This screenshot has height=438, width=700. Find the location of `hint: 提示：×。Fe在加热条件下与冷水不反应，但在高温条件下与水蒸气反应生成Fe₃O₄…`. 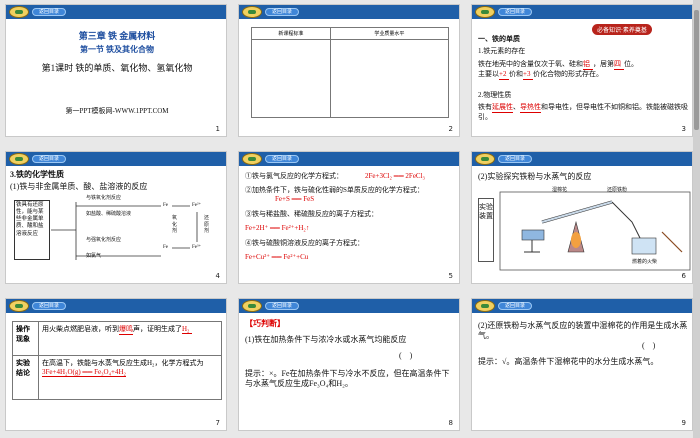

hint: 提示：×。Fe在加热条件下与冷水不反应，但在高温条件下与水蒸气反应生成Fe₃O₄… is located at coordinates (347, 379).